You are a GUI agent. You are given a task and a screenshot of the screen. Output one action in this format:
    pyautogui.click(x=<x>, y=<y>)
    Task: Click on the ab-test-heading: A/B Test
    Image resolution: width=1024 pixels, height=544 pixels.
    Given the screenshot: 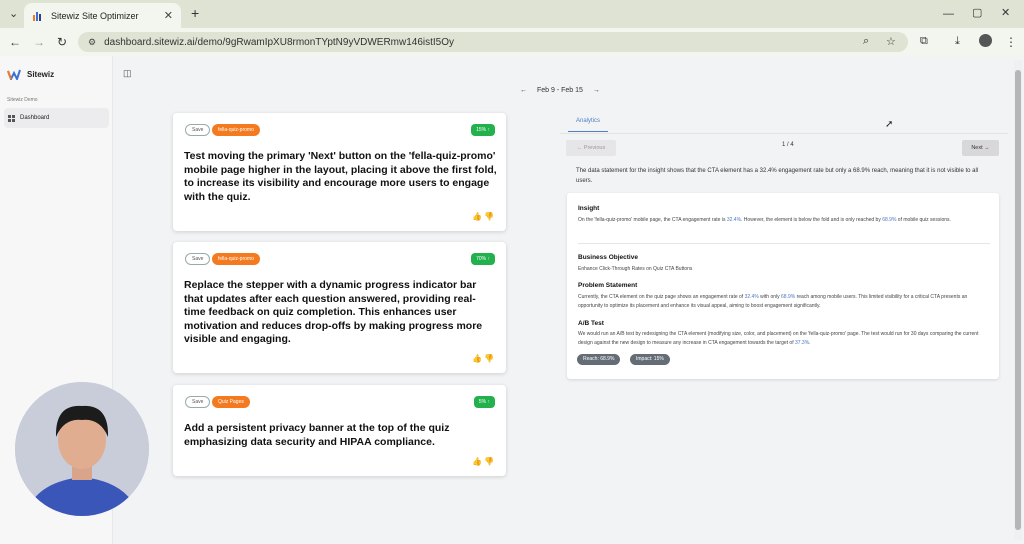 What is the action you would take?
    pyautogui.click(x=591, y=323)
    